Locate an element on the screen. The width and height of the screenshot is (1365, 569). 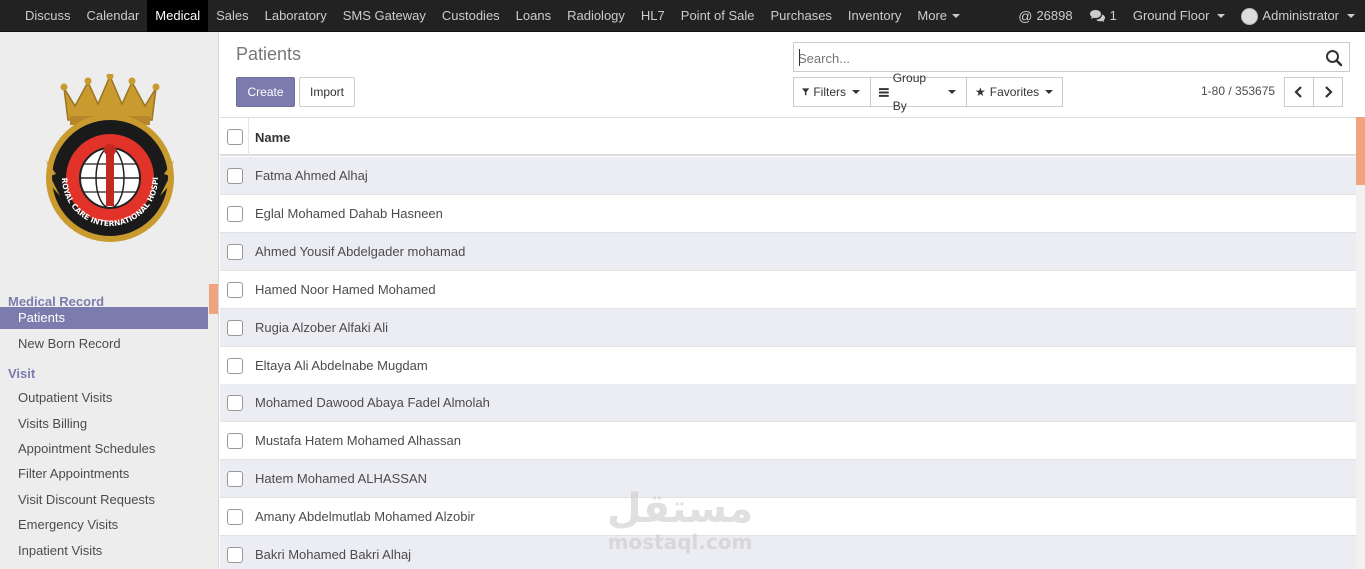
menu-item-loans: Loans is located at coordinates (533, 16).